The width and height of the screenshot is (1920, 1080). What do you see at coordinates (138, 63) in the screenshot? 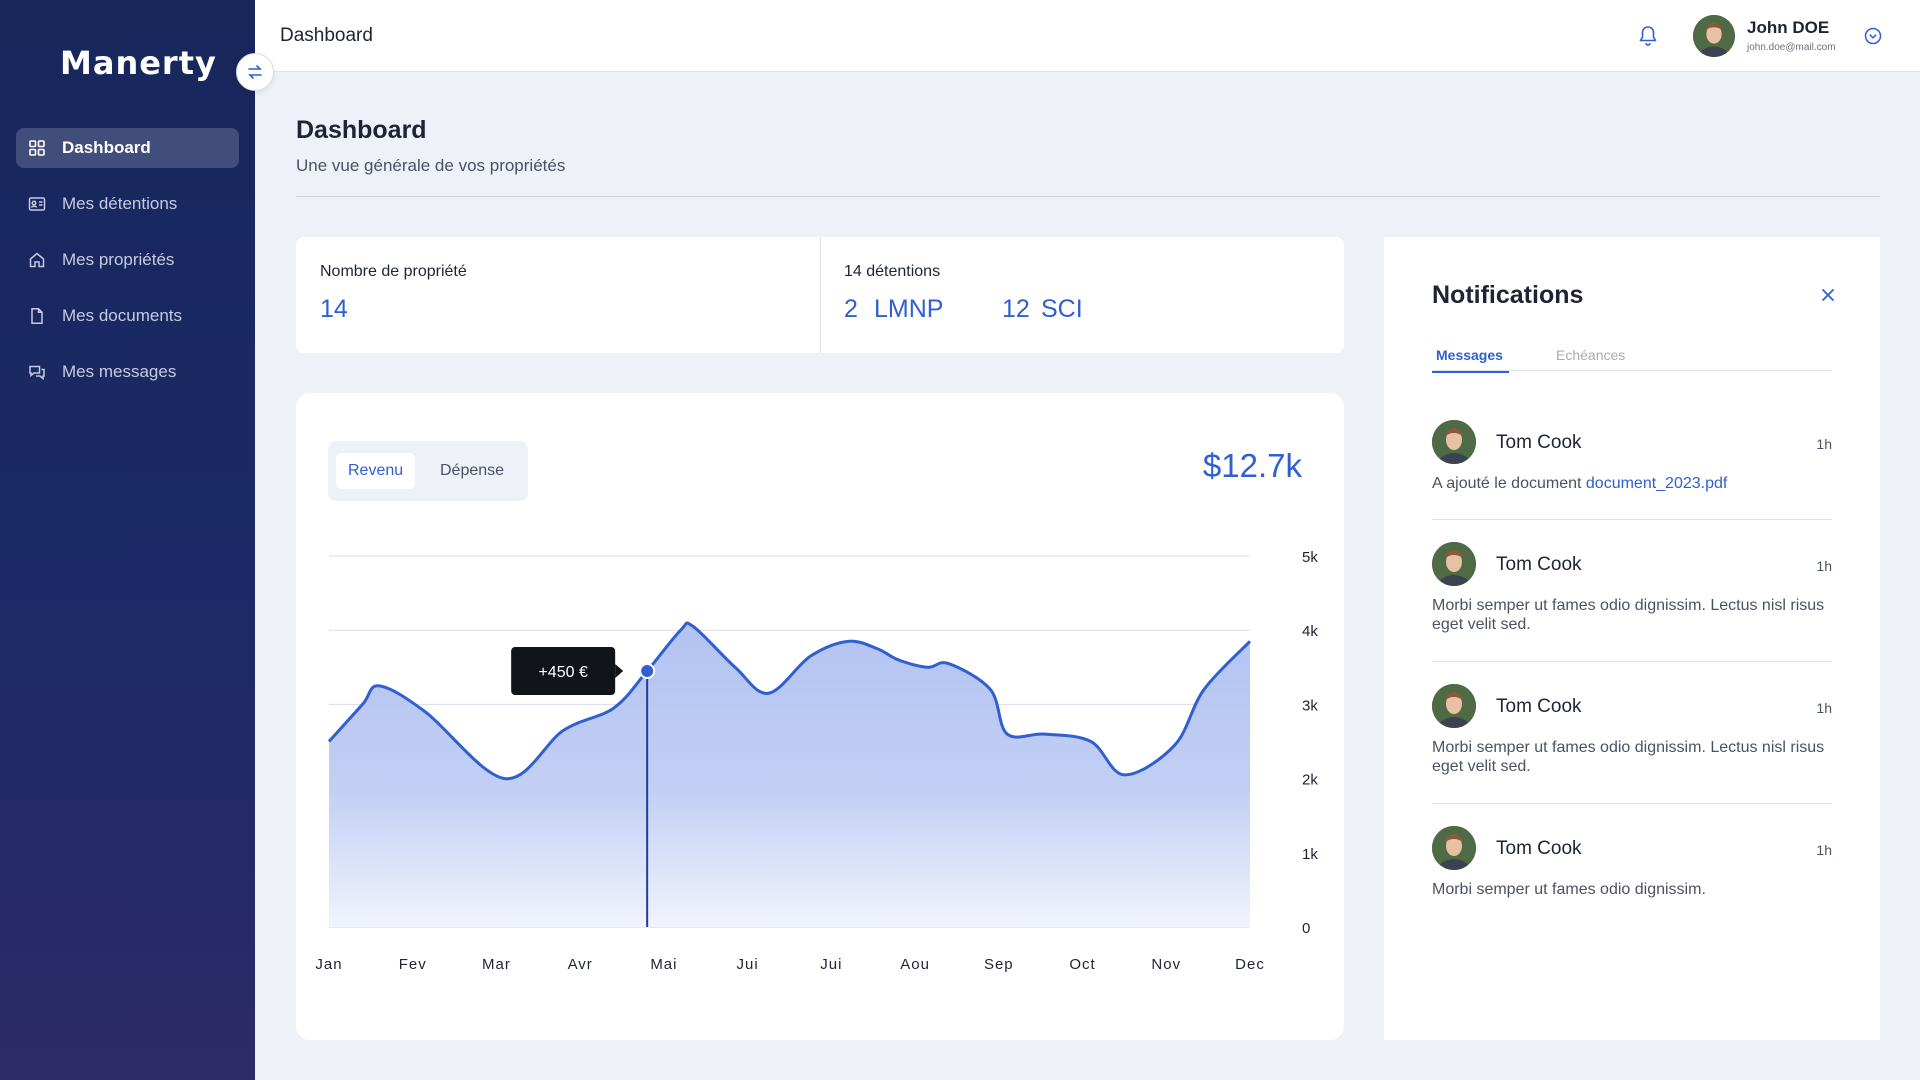
I see `brand-logo: Manerty` at bounding box center [138, 63].